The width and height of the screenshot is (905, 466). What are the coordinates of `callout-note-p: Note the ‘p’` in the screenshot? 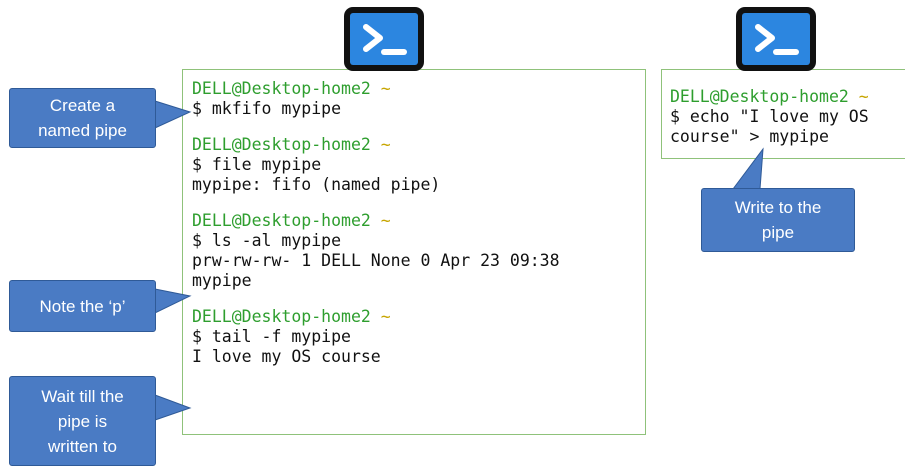 It's located at (82, 306).